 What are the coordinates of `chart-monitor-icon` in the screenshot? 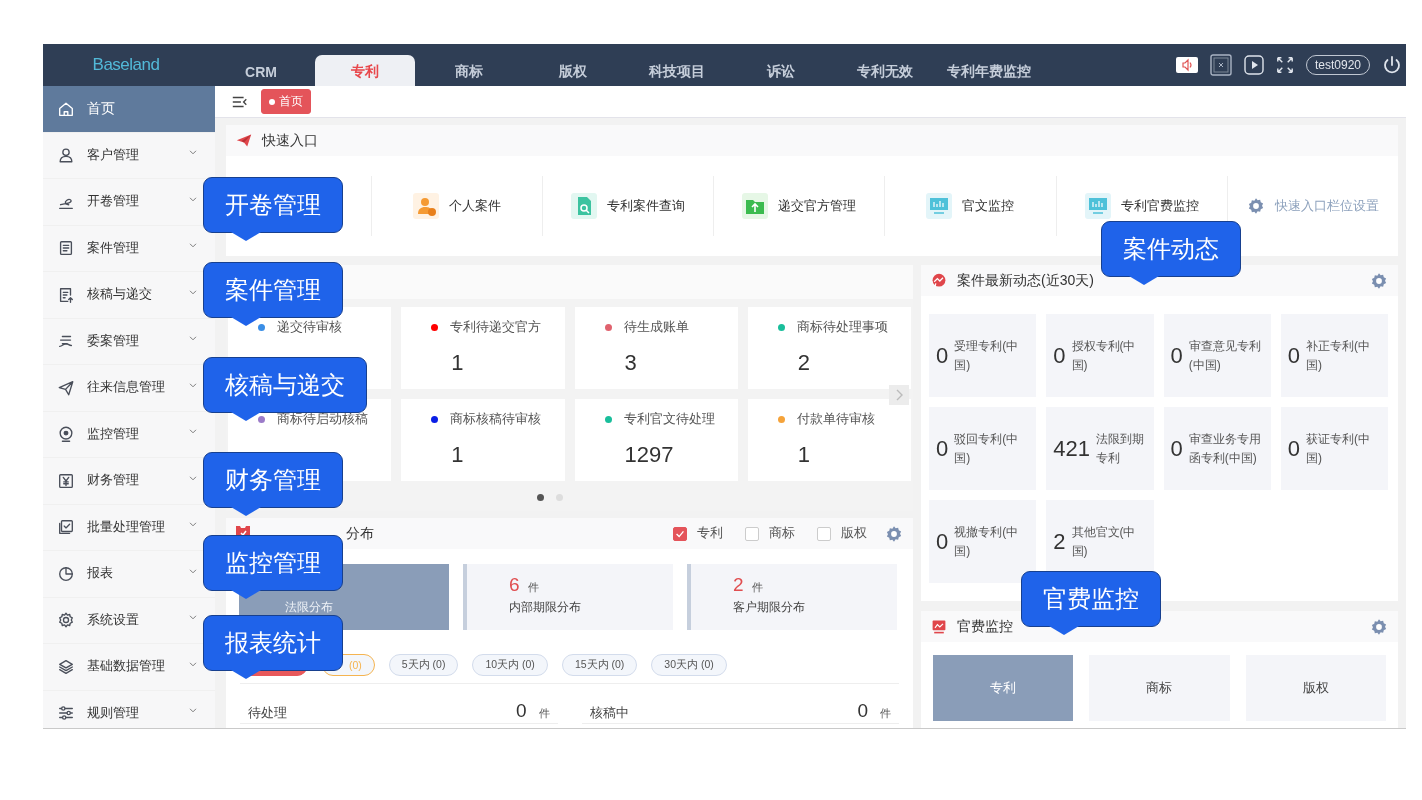 It's located at (939, 626).